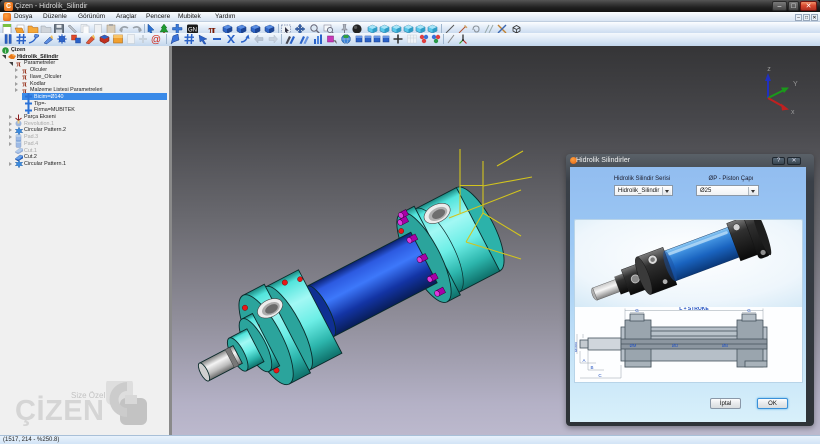  I want to click on svg-text: x, so click(793, 112).